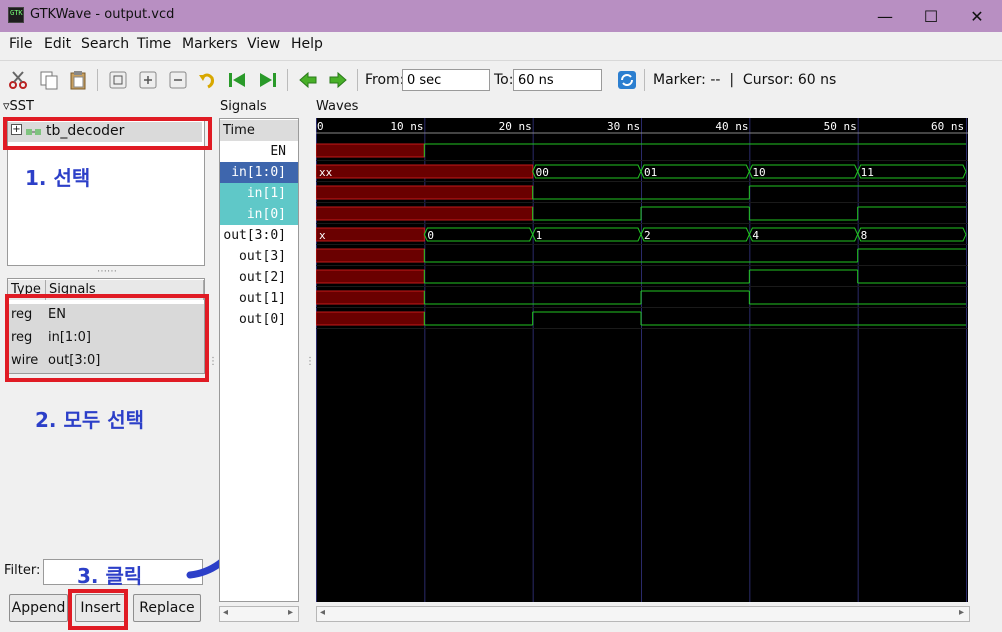  I want to click on annotation-step2: 2. 모두 선택, so click(90, 420).